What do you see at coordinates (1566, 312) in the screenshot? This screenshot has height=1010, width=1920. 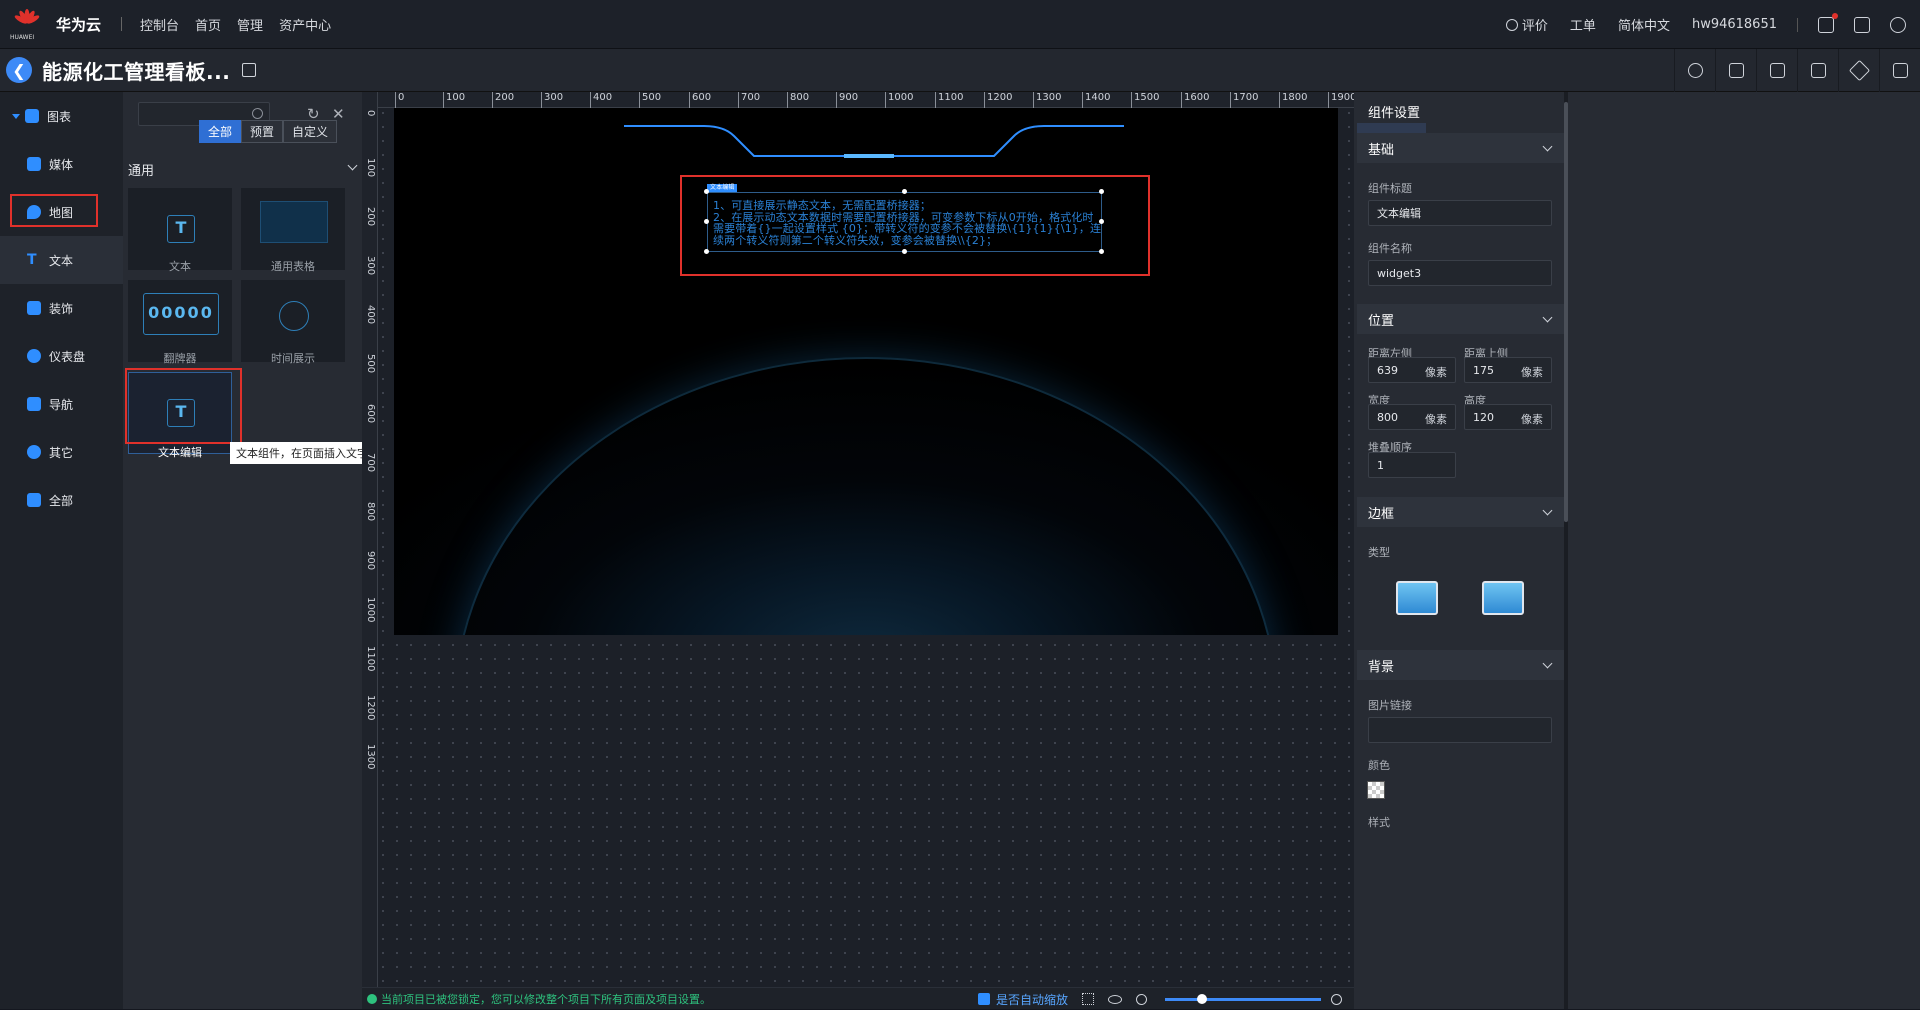 I see `scrollbar-thumb` at bounding box center [1566, 312].